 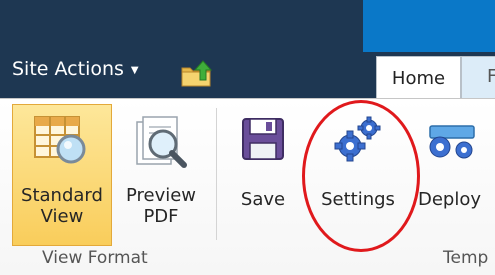 I want to click on top-bar-accent, so click(x=429, y=26).